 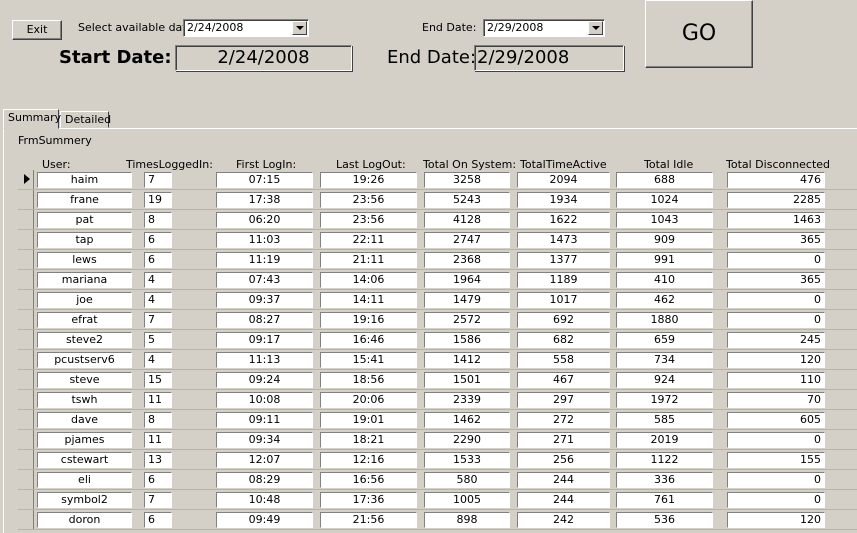 What do you see at coordinates (158, 200) in the screenshot?
I see `cell-times-logged-in: 19` at bounding box center [158, 200].